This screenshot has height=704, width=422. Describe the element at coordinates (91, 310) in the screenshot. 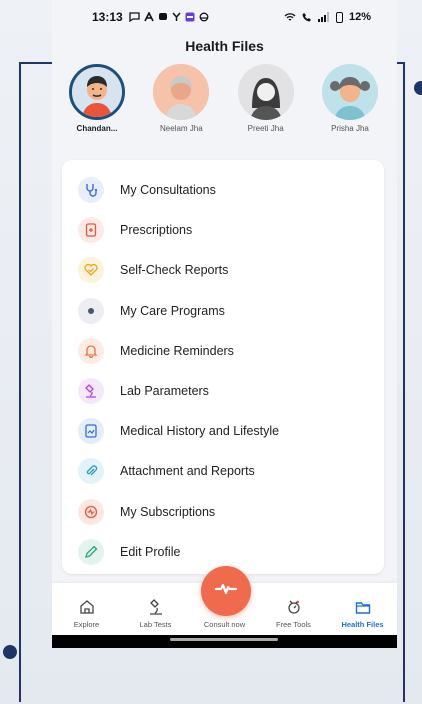

I see `care-program-icon` at that location.